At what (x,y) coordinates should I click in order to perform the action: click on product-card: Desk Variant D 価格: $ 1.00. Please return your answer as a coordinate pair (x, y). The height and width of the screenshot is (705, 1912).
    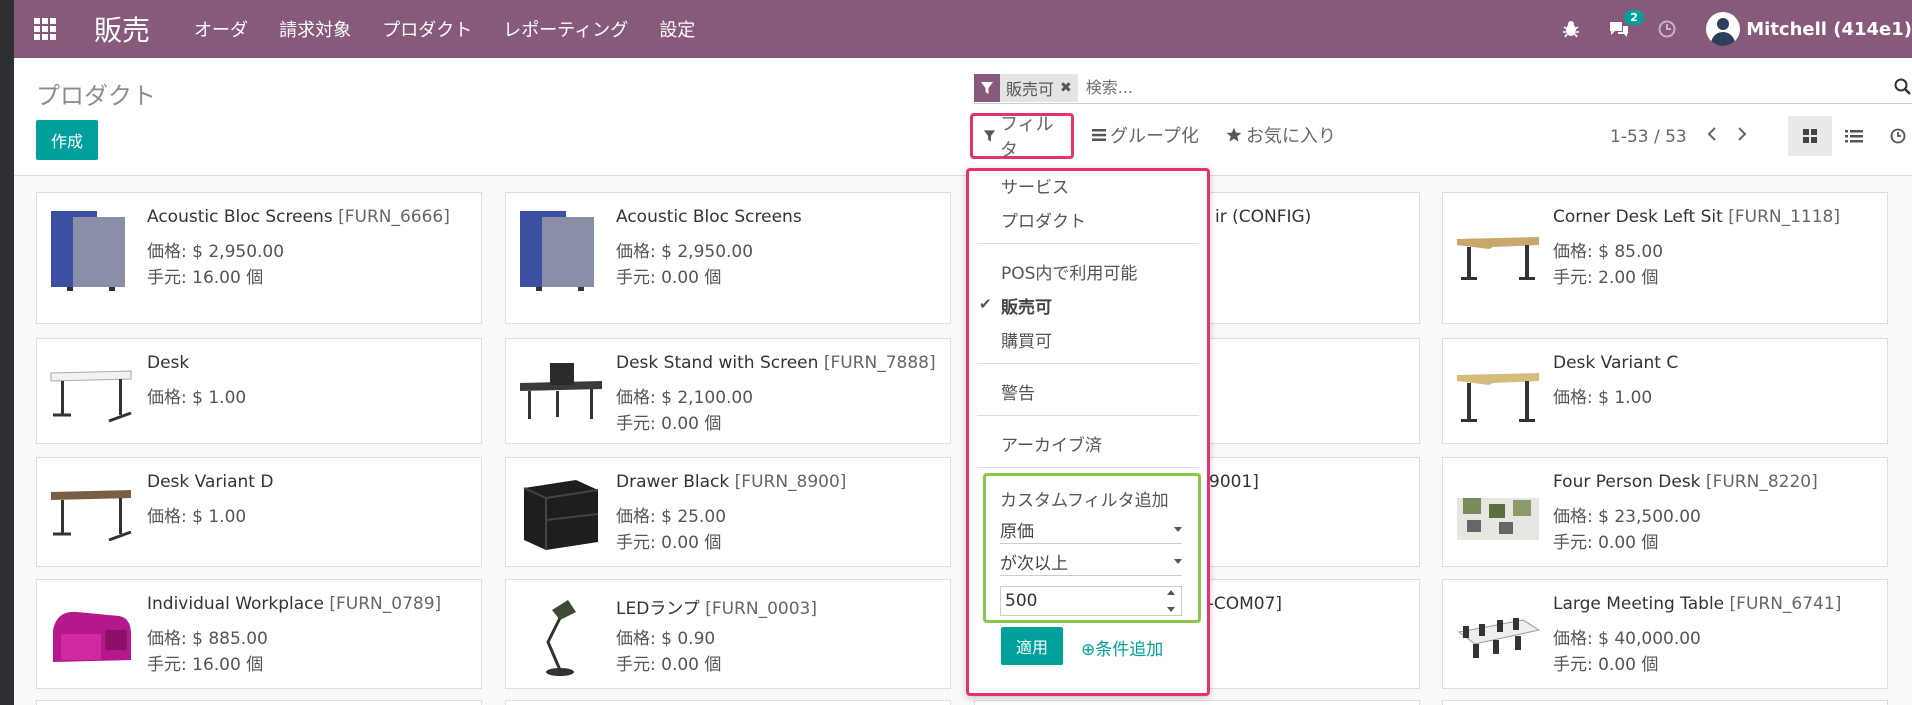
    Looking at the image, I should click on (259, 512).